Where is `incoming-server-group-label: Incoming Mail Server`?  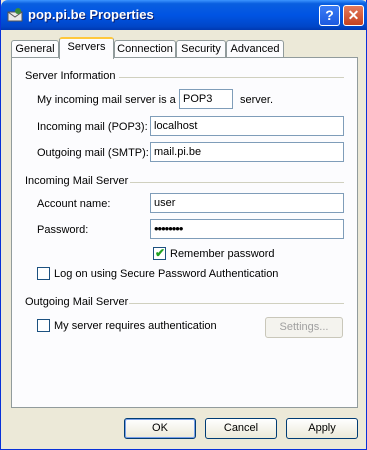
incoming-server-group-label: Incoming Mail Server is located at coordinates (77, 181).